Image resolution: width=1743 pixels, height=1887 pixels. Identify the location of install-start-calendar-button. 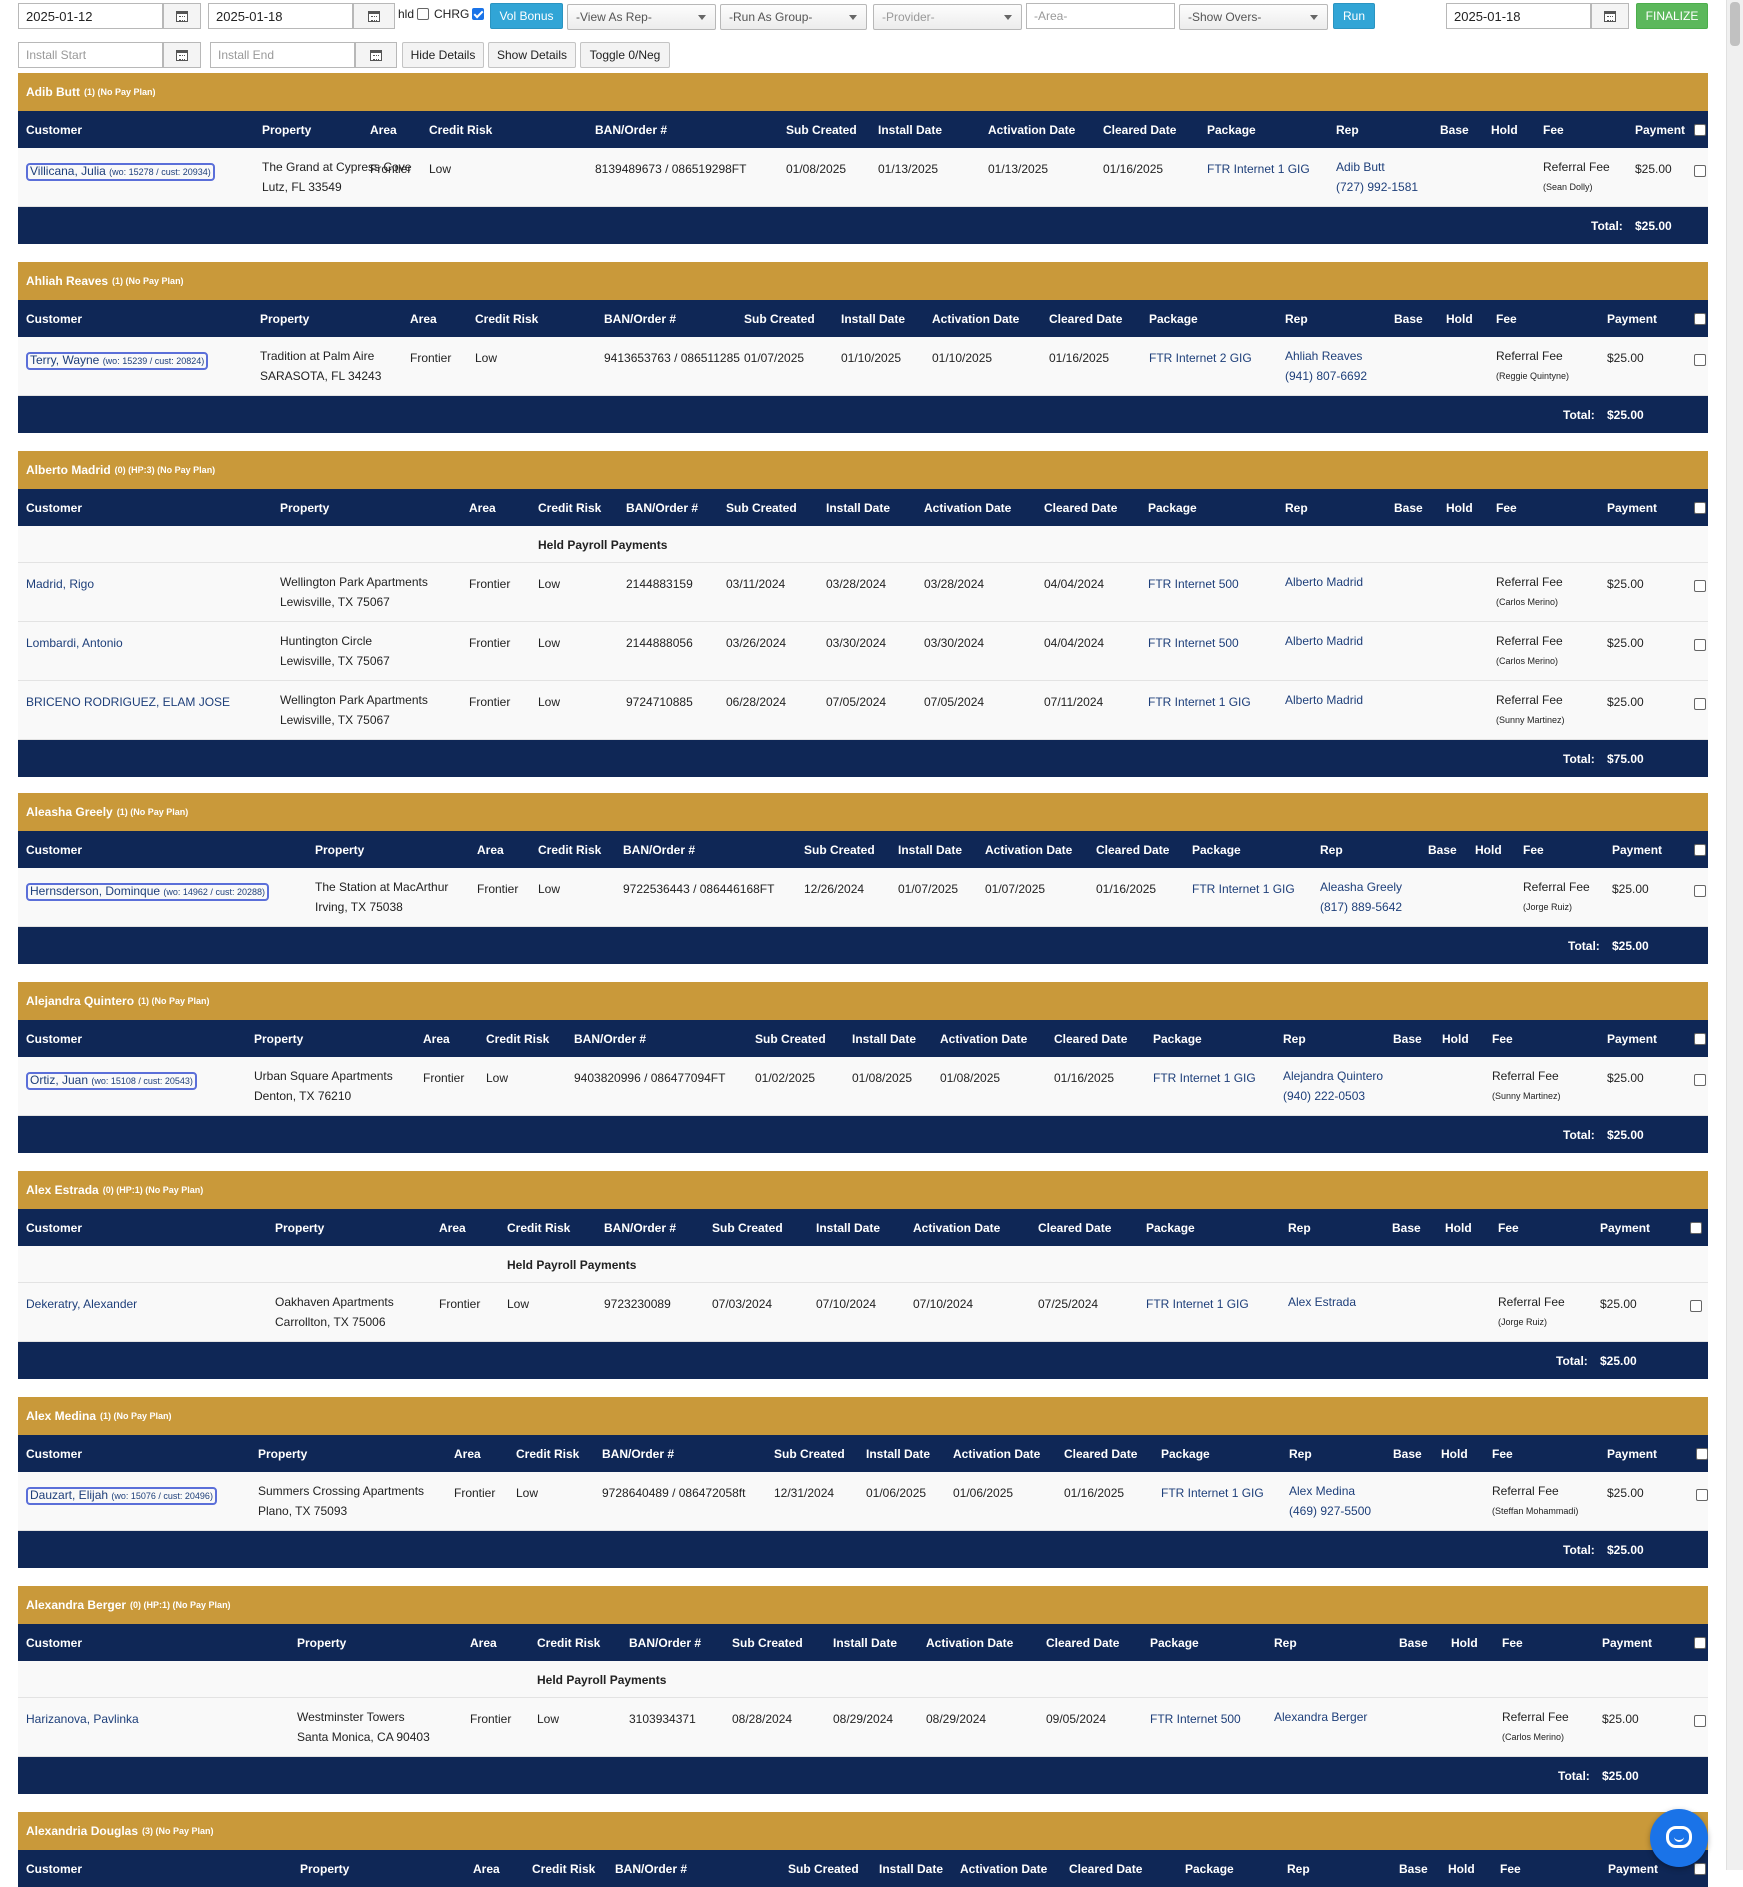
(182, 55).